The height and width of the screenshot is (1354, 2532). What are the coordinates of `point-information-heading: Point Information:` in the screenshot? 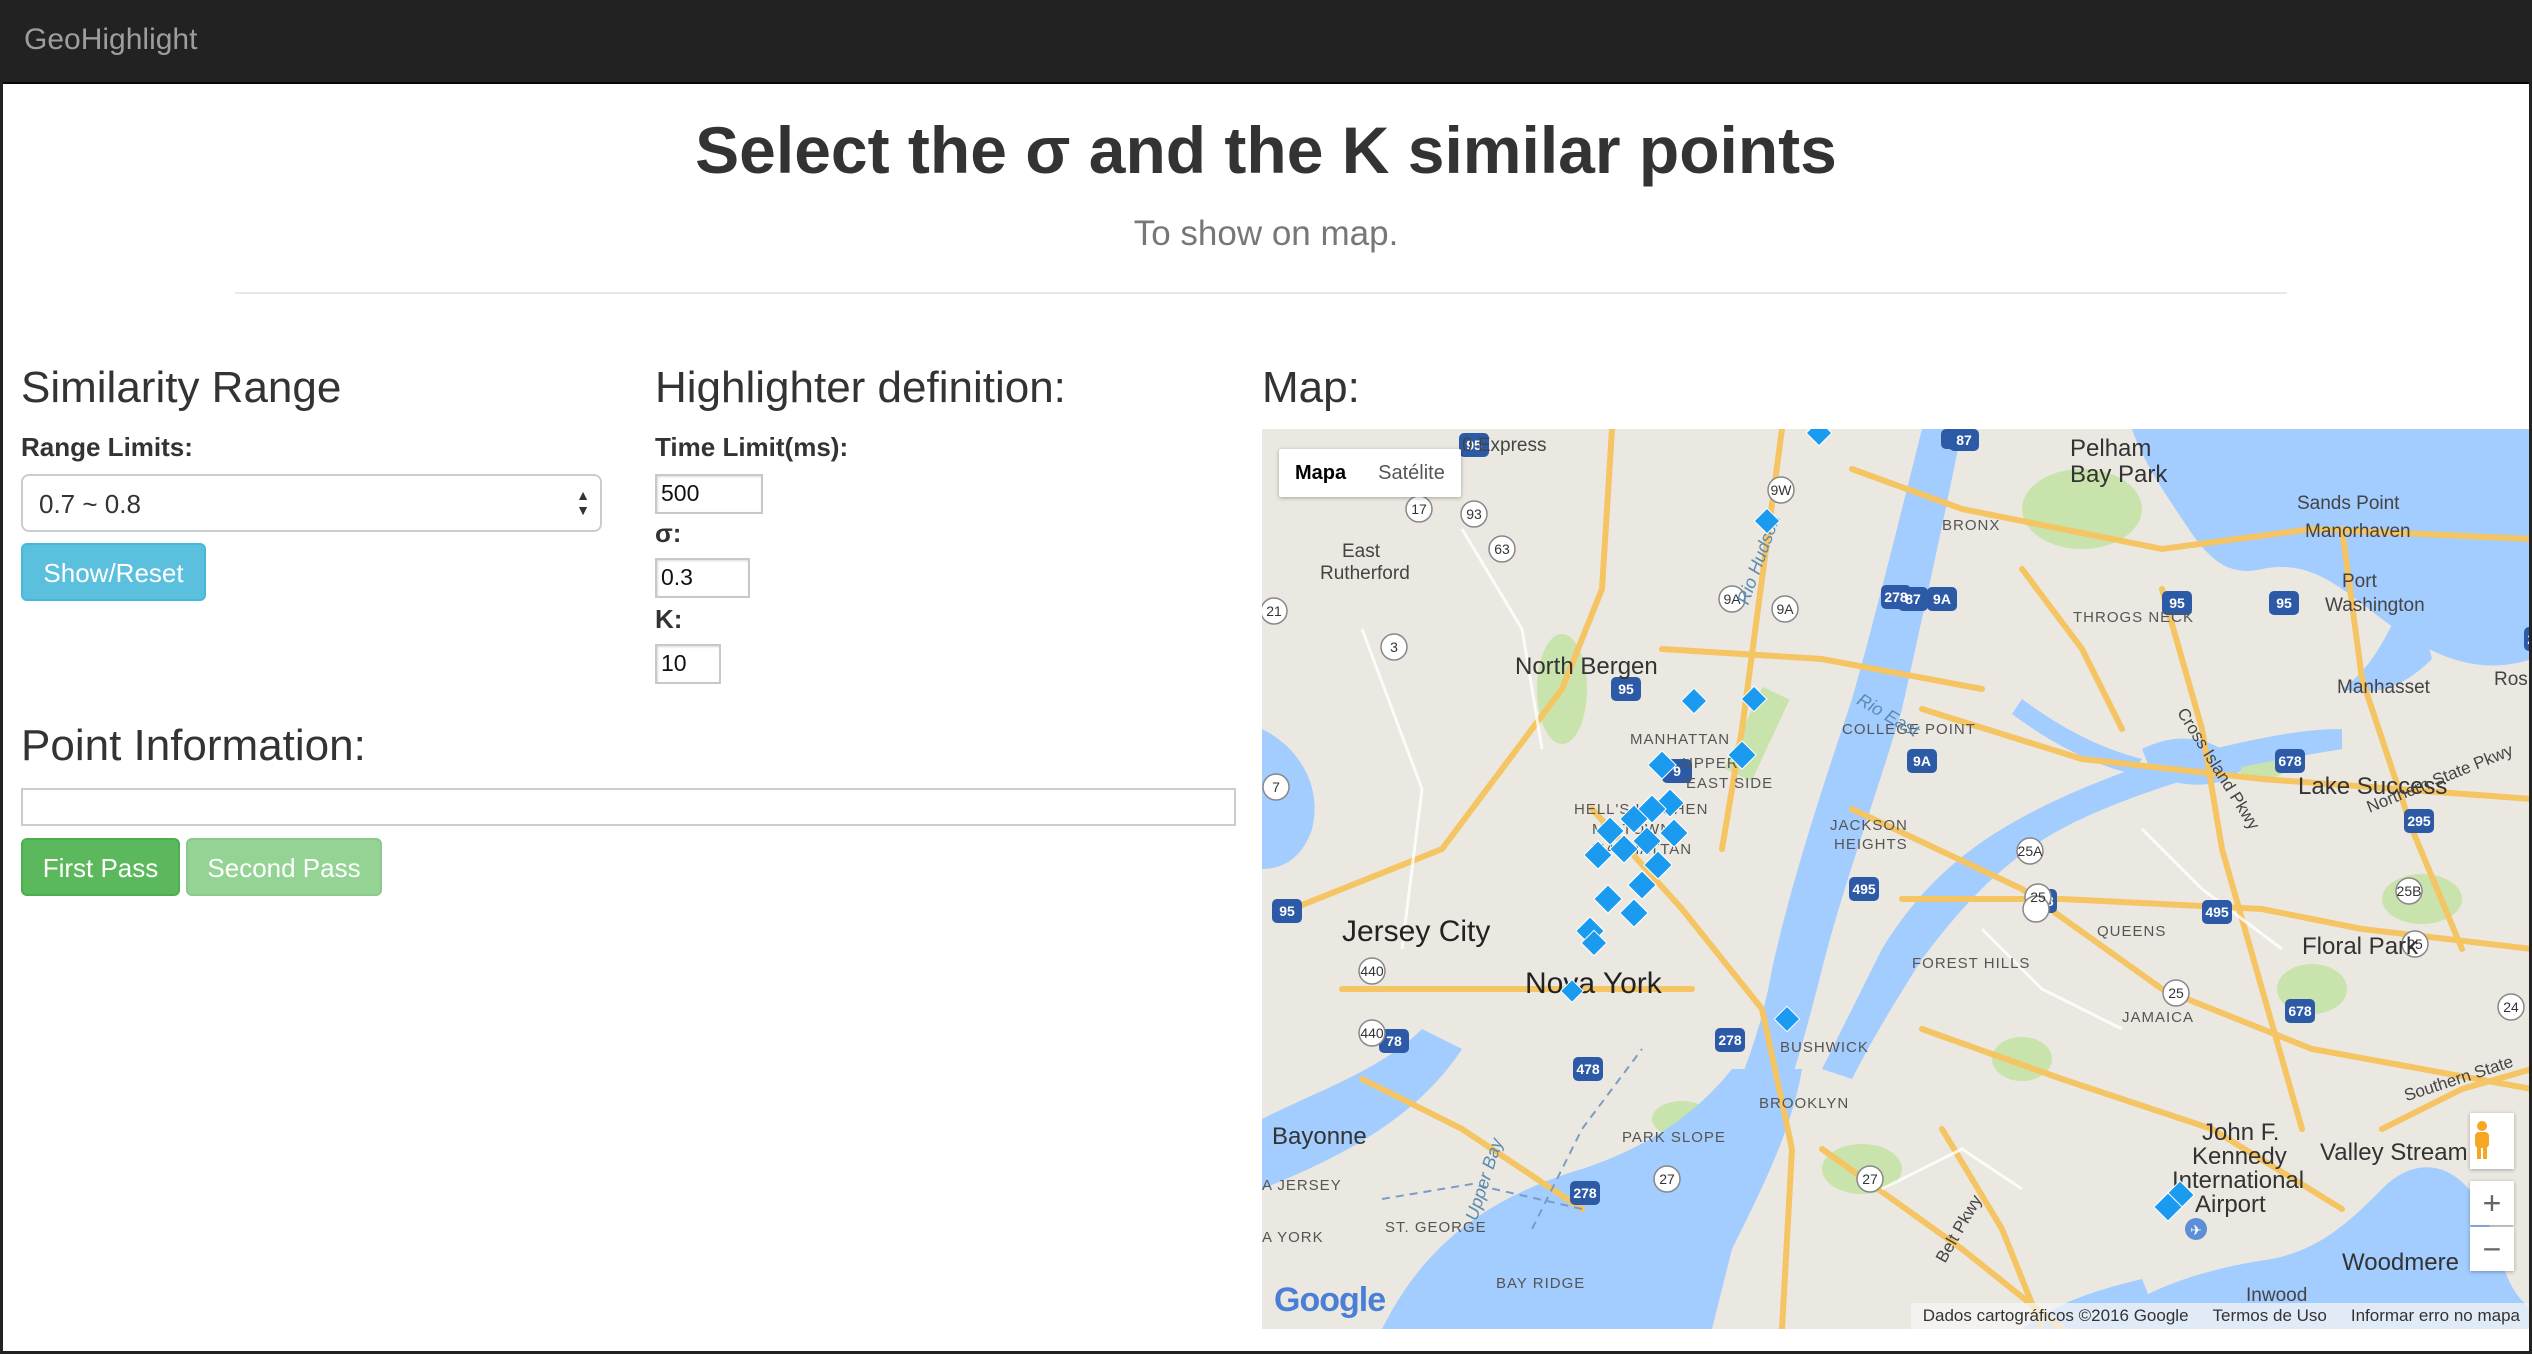 It's located at (193, 745).